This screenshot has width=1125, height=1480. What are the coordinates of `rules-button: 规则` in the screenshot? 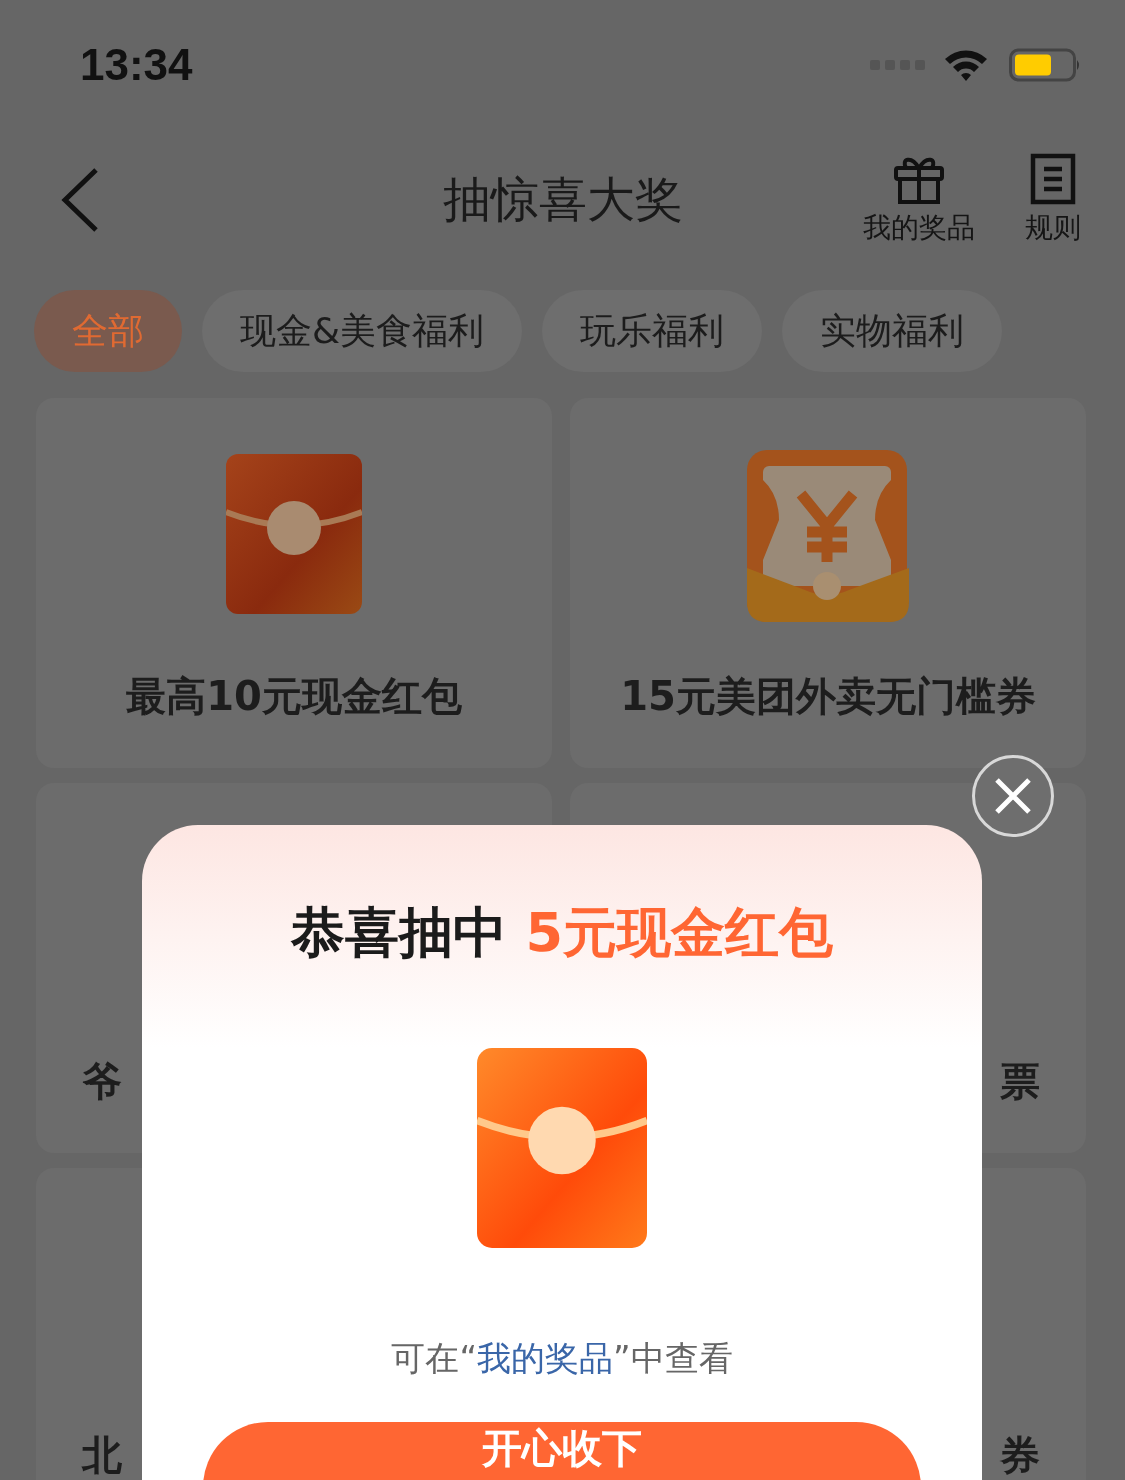 It's located at (1053, 200).